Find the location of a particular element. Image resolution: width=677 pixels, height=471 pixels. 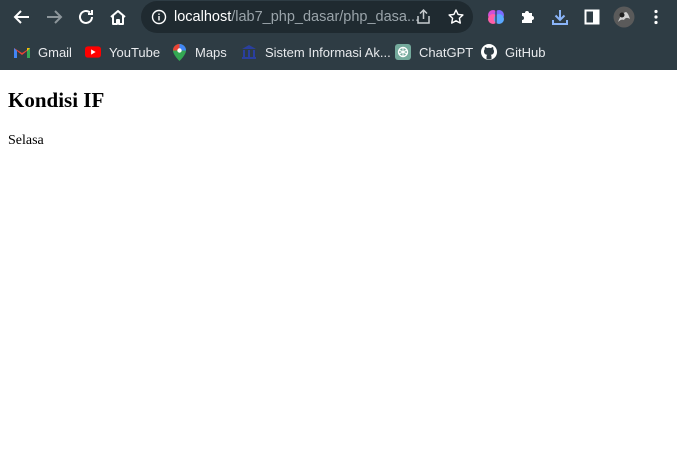

kebab-menu-icon is located at coordinates (656, 17).